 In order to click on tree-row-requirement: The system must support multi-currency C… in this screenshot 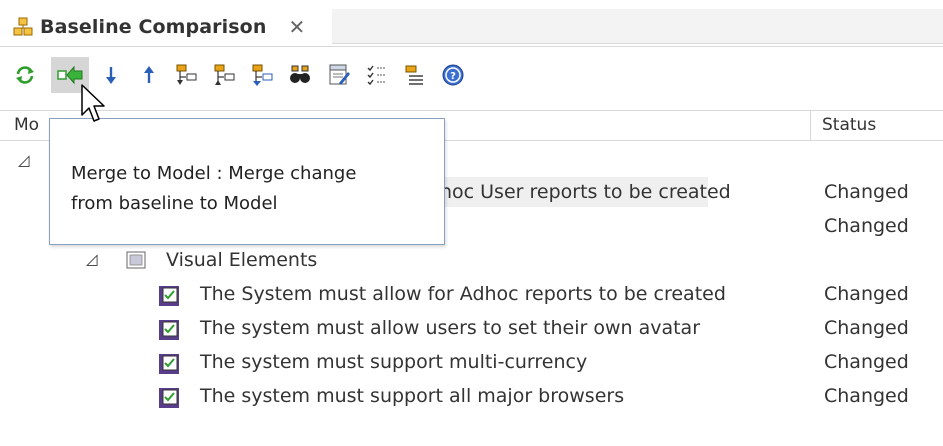, I will do `click(471, 363)`.